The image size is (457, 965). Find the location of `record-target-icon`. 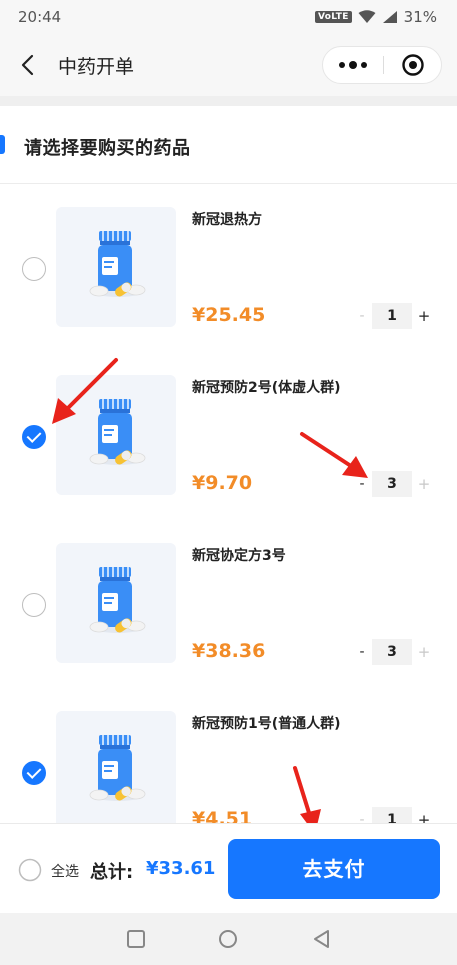

record-target-icon is located at coordinates (413, 65).